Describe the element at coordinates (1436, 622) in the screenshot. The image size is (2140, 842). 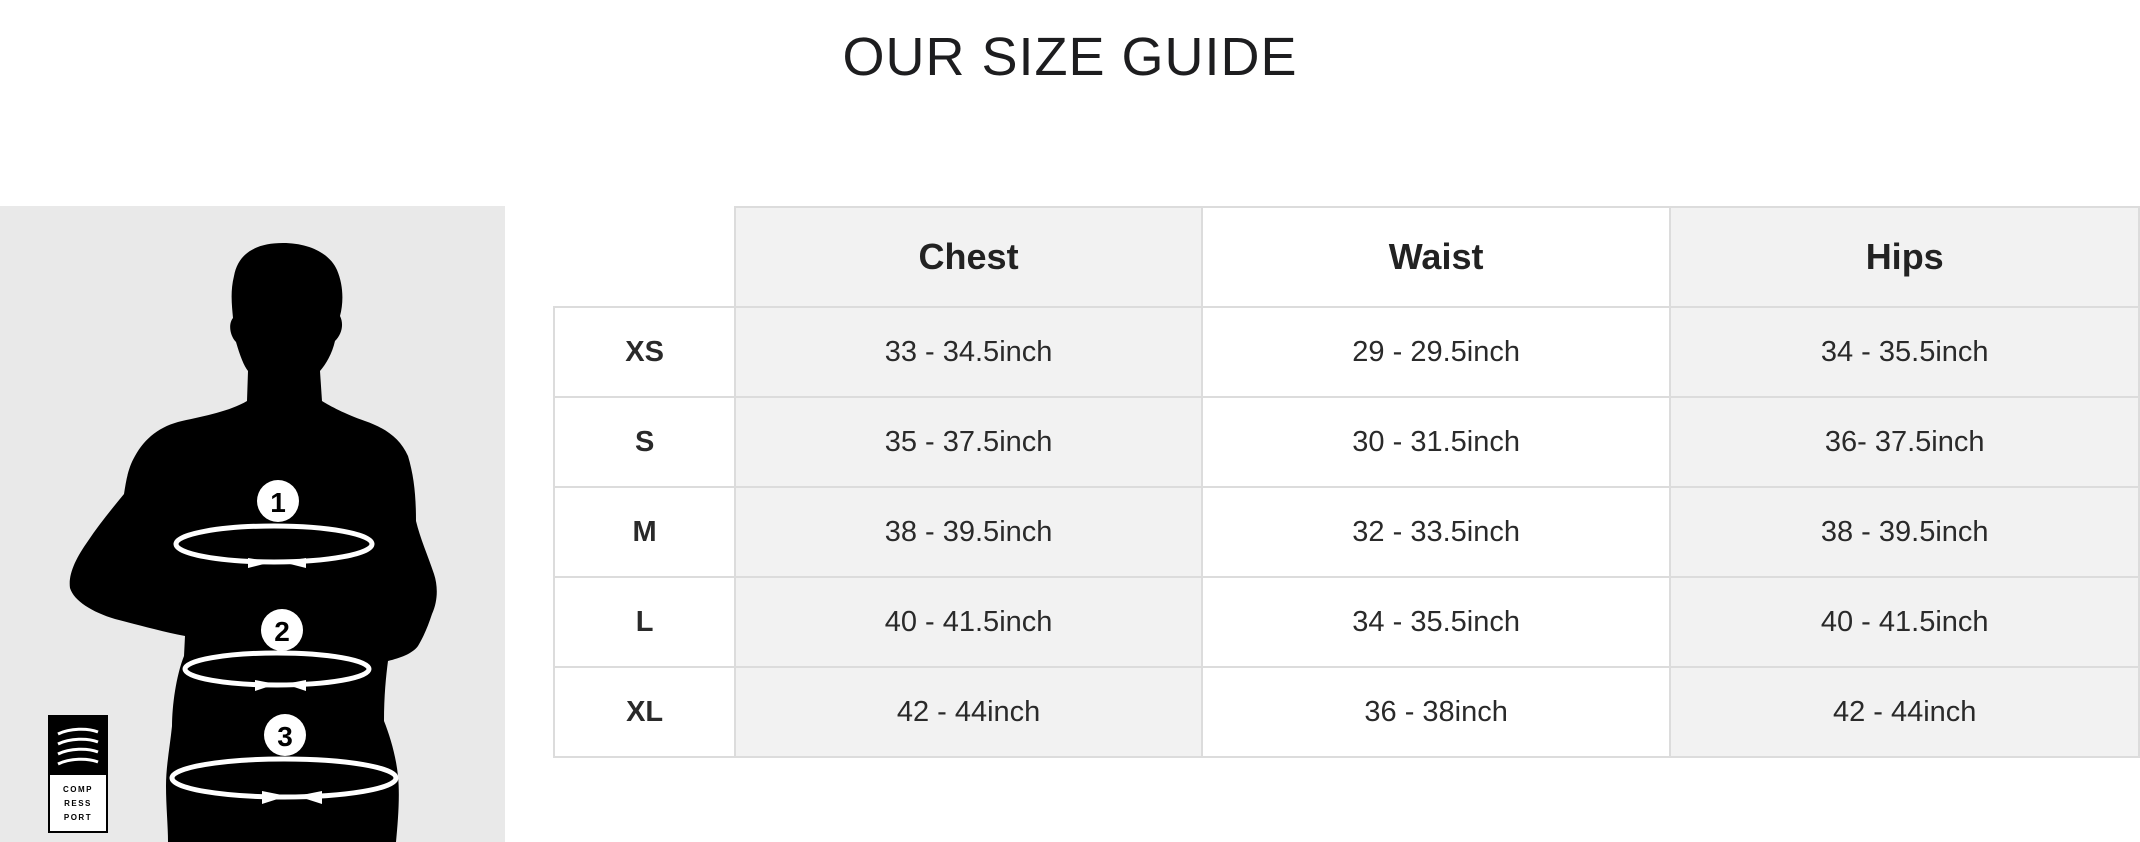
I see `waist-value: 34 - 35.5inch` at that location.